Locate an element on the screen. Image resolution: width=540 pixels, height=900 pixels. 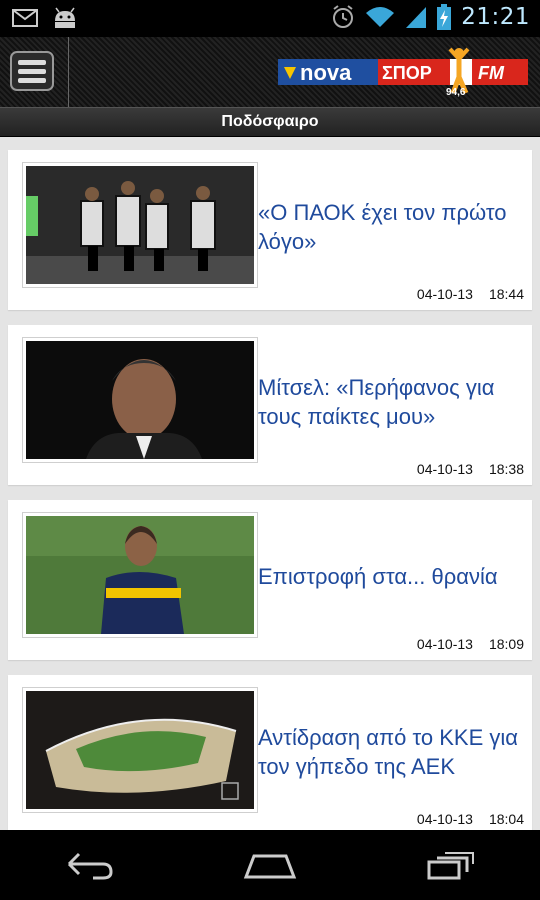
status-clock: 21:21 is located at coordinates (495, 17).